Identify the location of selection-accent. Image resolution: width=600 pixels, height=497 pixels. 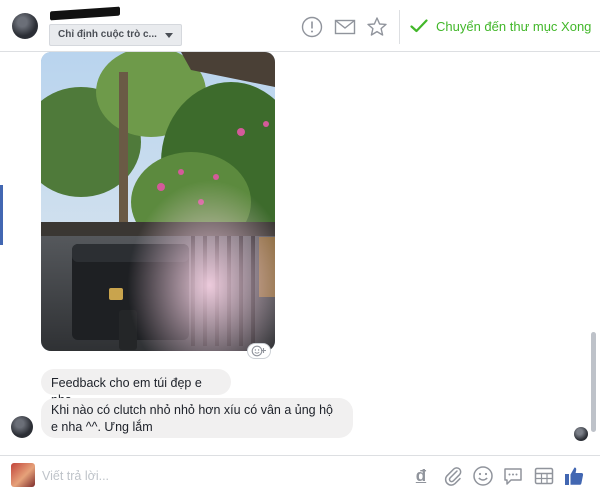
(1, 215).